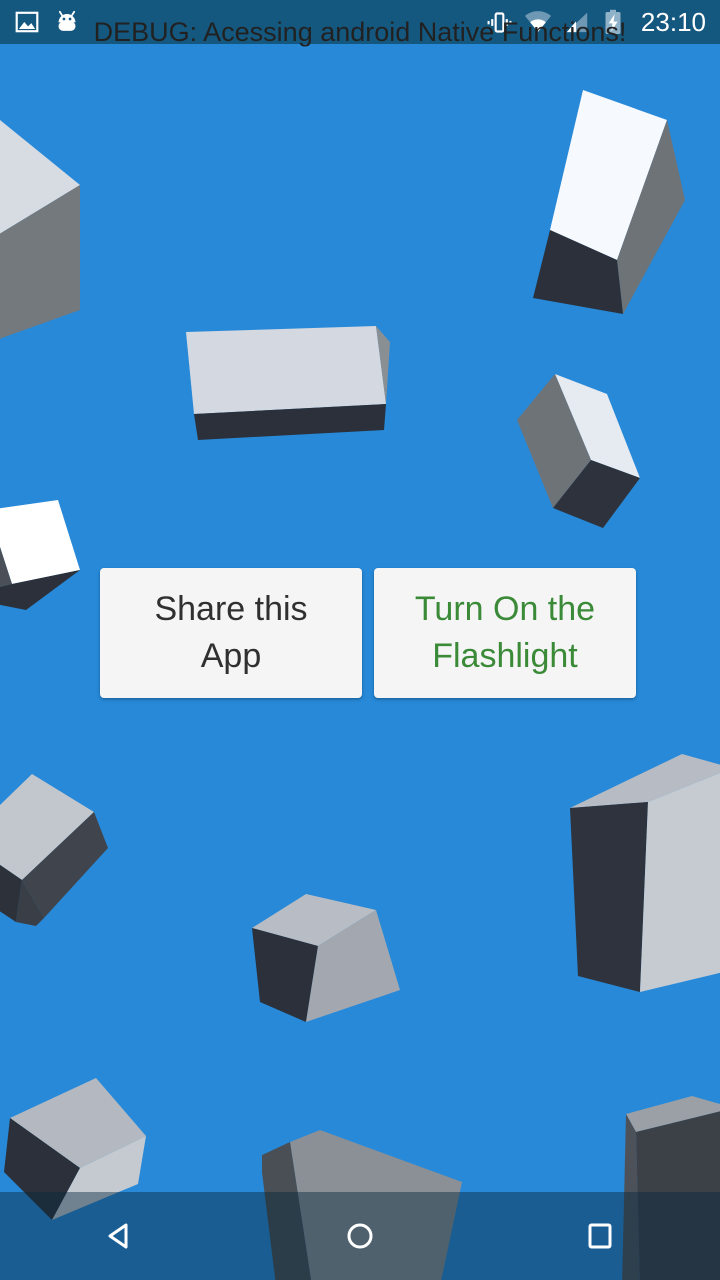  What do you see at coordinates (609, 202) in the screenshot?
I see `cube-top-right` at bounding box center [609, 202].